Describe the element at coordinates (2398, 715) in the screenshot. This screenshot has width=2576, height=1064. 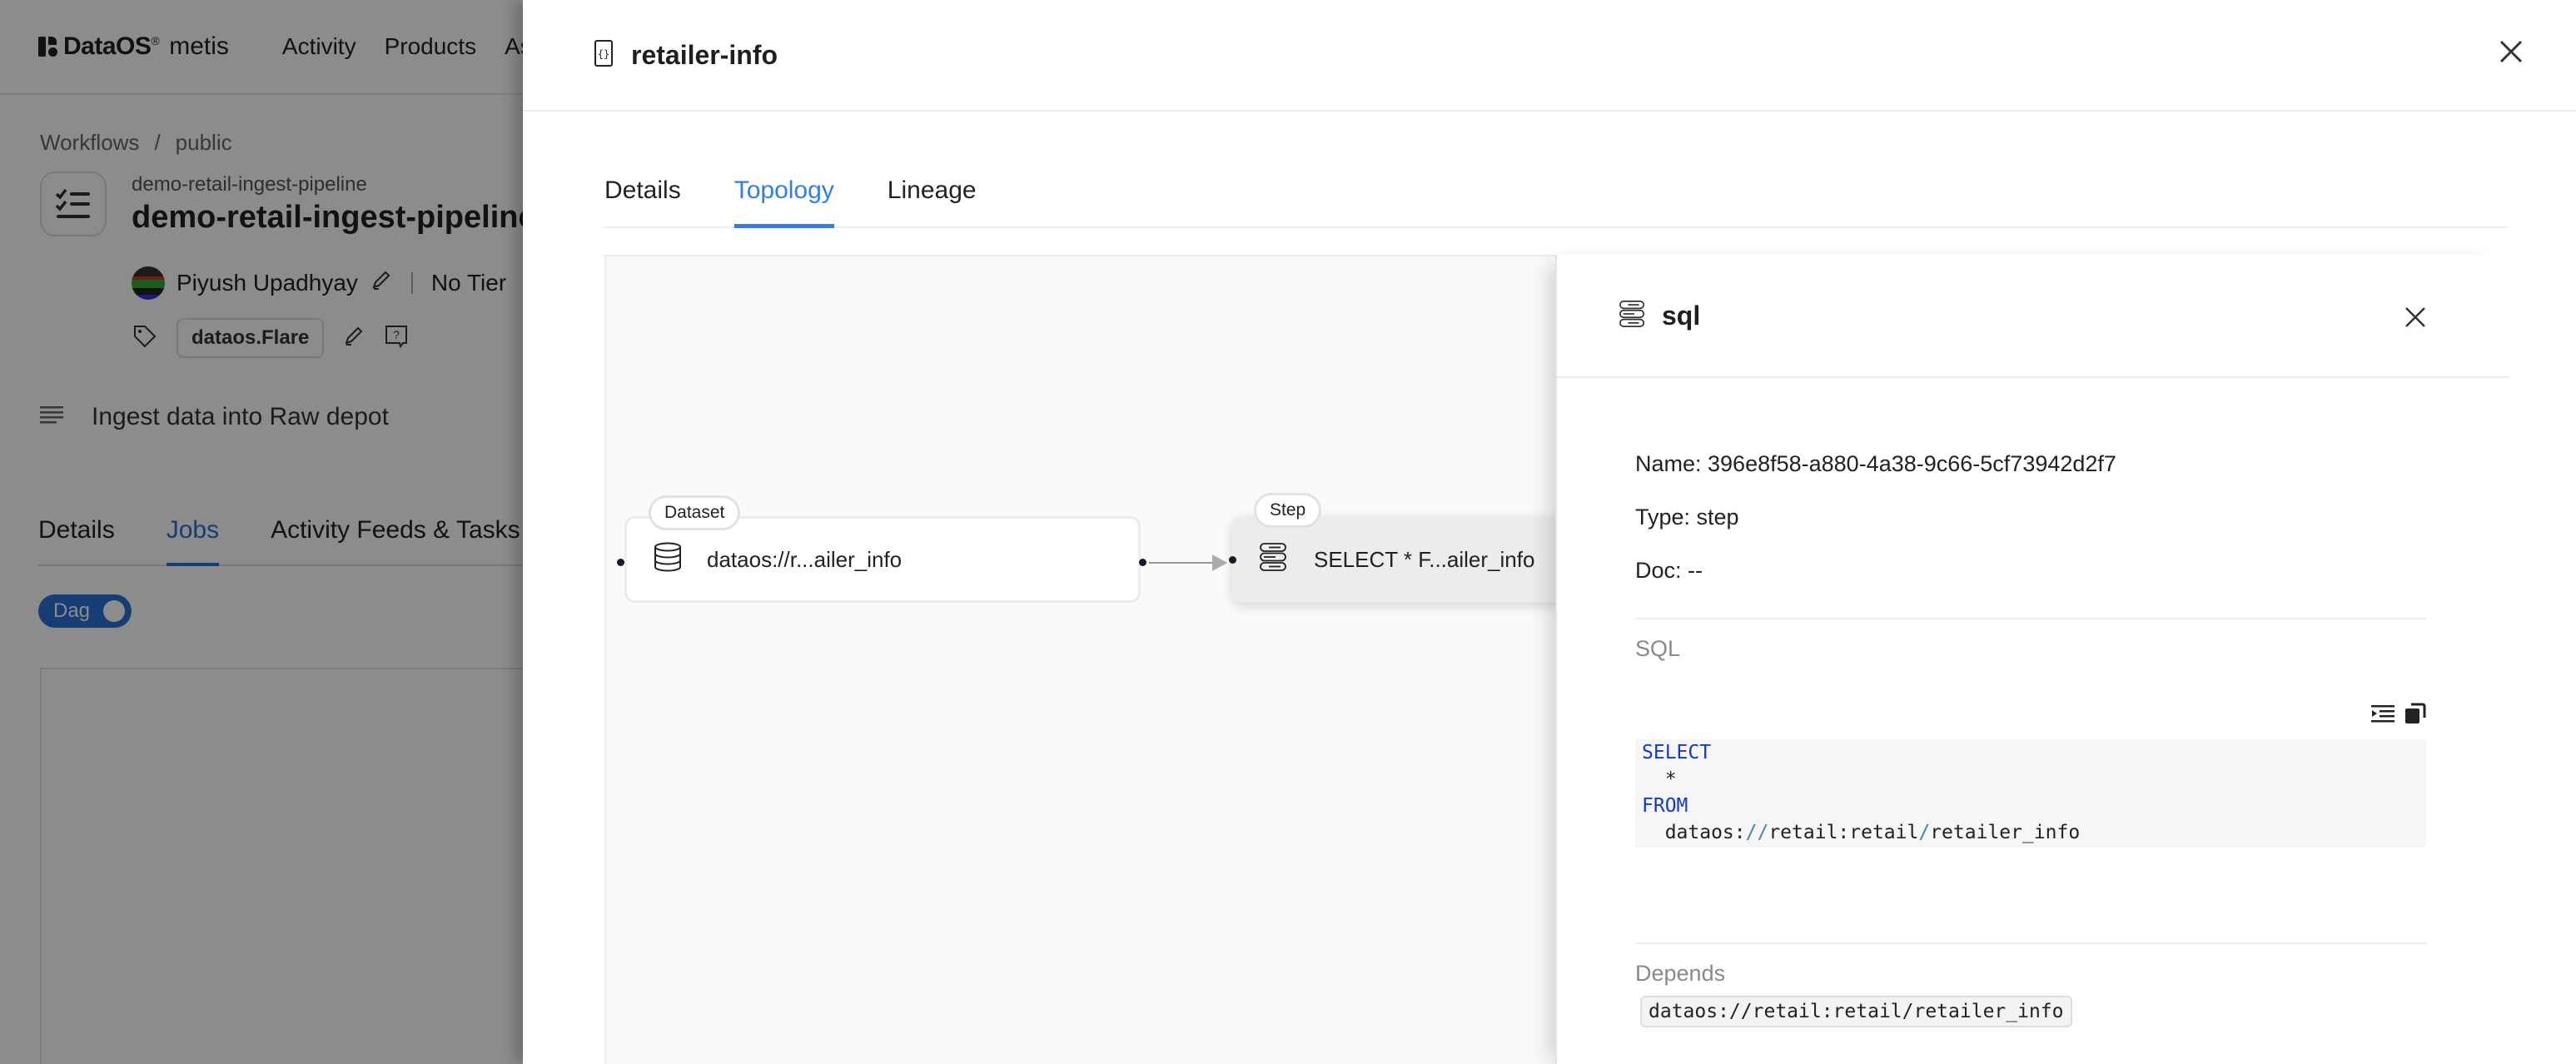
I see `code-toolbar` at that location.